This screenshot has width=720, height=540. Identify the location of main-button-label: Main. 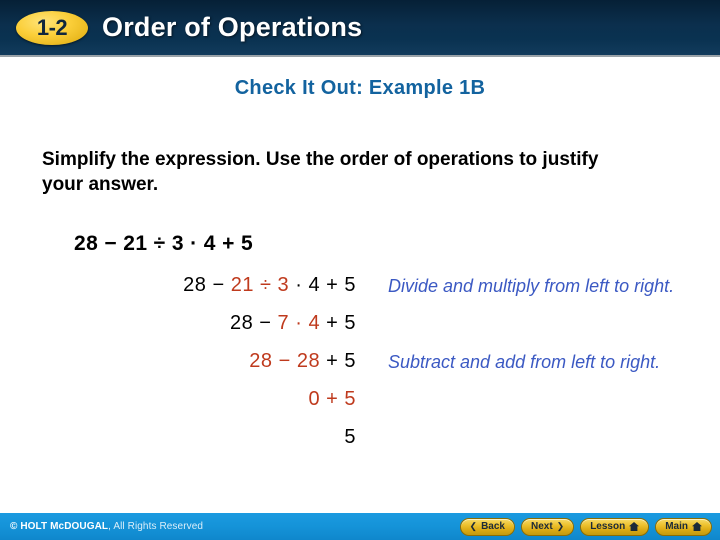
(676, 526).